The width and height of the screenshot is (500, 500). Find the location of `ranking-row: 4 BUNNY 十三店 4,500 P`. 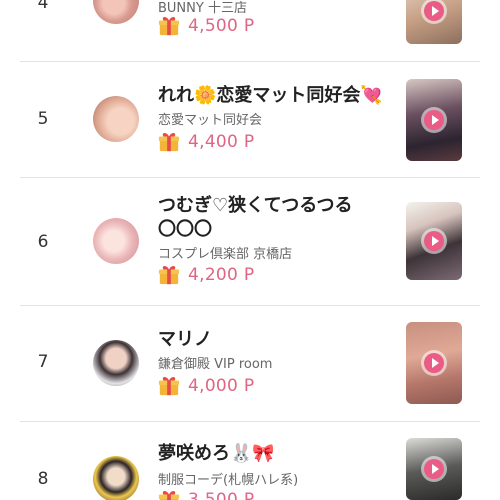

ranking-row: 4 BUNNY 十三店 4,500 P is located at coordinates (250, 31).